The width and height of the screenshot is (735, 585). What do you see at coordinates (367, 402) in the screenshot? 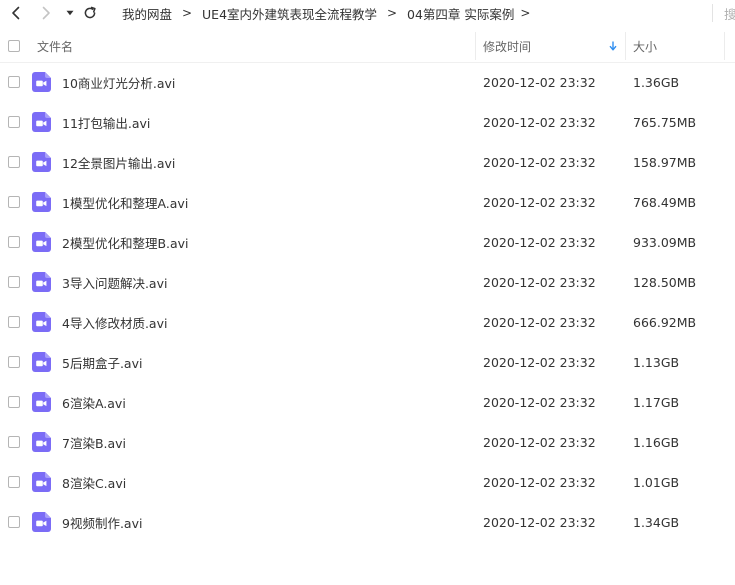
I see `file-row: 6渲染A.avi 2020-12-02 23:32 1.17GB` at bounding box center [367, 402].